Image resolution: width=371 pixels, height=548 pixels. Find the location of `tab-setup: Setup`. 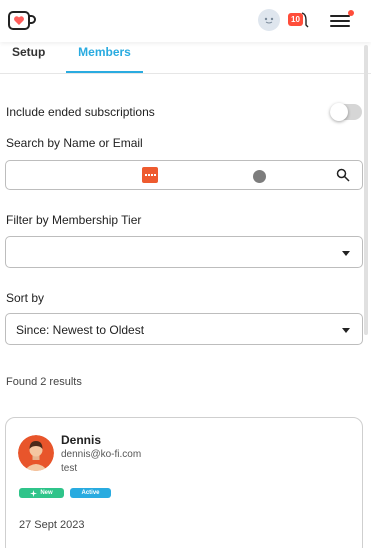

tab-setup: Setup is located at coordinates (28, 57).